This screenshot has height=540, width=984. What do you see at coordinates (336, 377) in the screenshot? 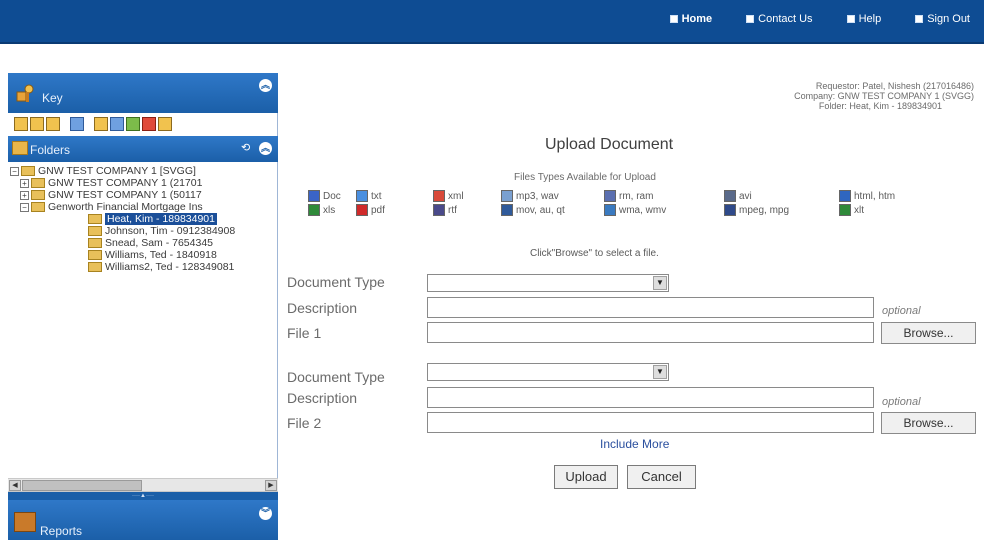
I see `document-type-label-2: Document Type` at bounding box center [336, 377].